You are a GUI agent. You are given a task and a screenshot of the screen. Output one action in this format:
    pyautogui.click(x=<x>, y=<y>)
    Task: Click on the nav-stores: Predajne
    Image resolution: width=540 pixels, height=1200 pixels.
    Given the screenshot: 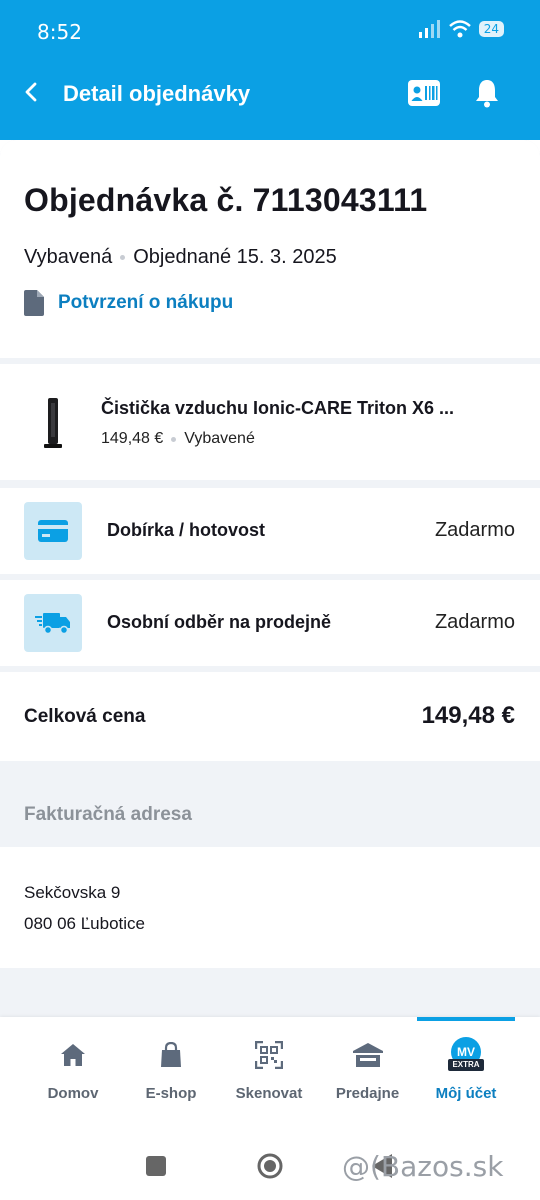 What is the action you would take?
    pyautogui.click(x=367, y=1072)
    